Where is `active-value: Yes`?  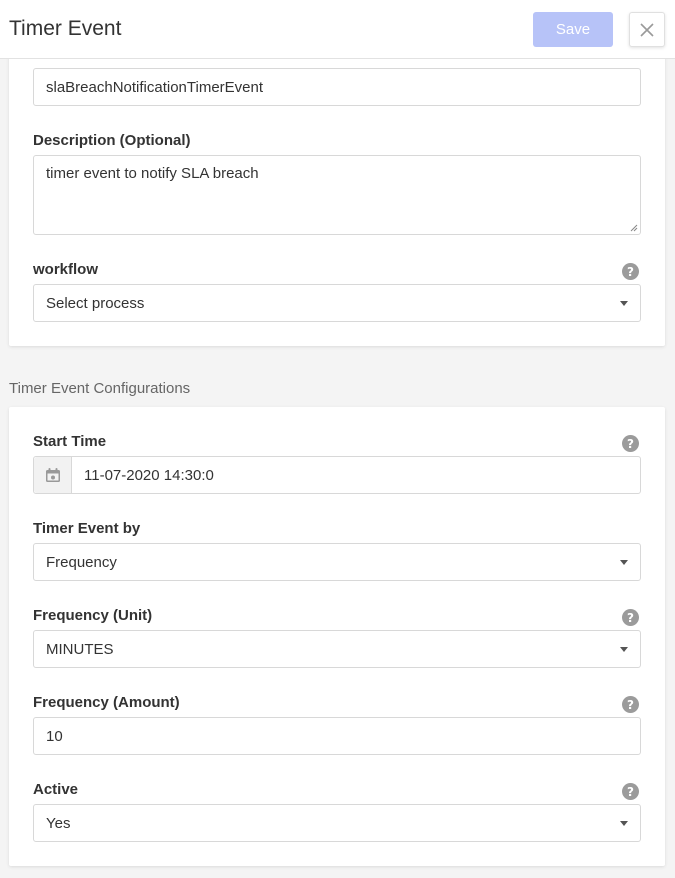
active-value: Yes is located at coordinates (58, 823).